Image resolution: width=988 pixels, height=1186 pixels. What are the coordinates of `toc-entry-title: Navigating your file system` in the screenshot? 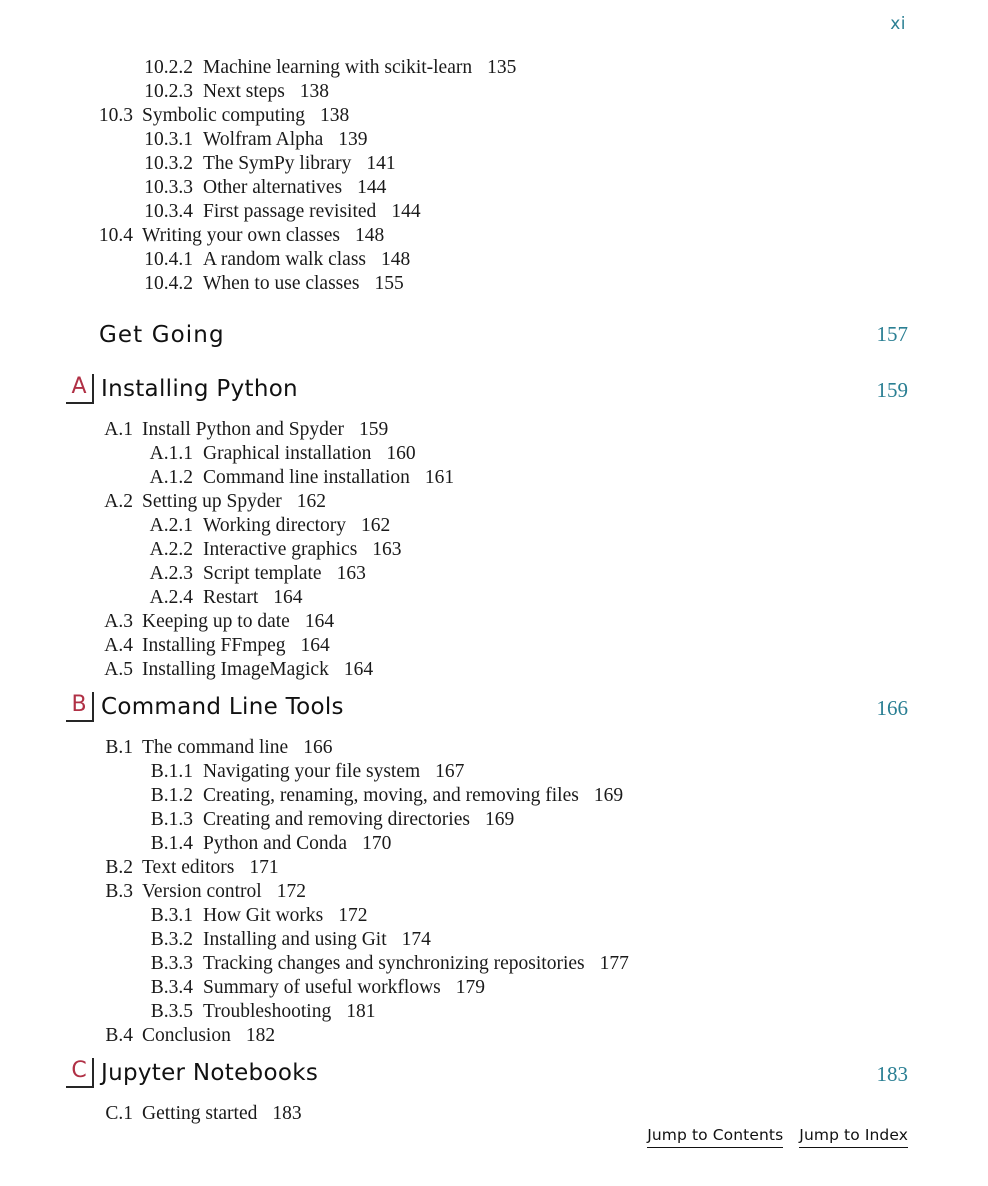 It's located at (312, 771).